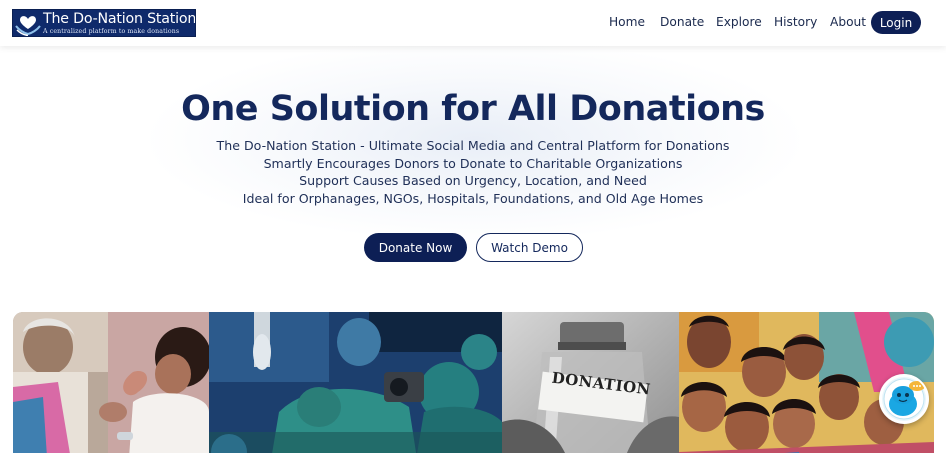 The width and height of the screenshot is (946, 453). Describe the element at coordinates (111, 31) in the screenshot. I see `logo-tagline: A centralized platform to make donations` at that location.